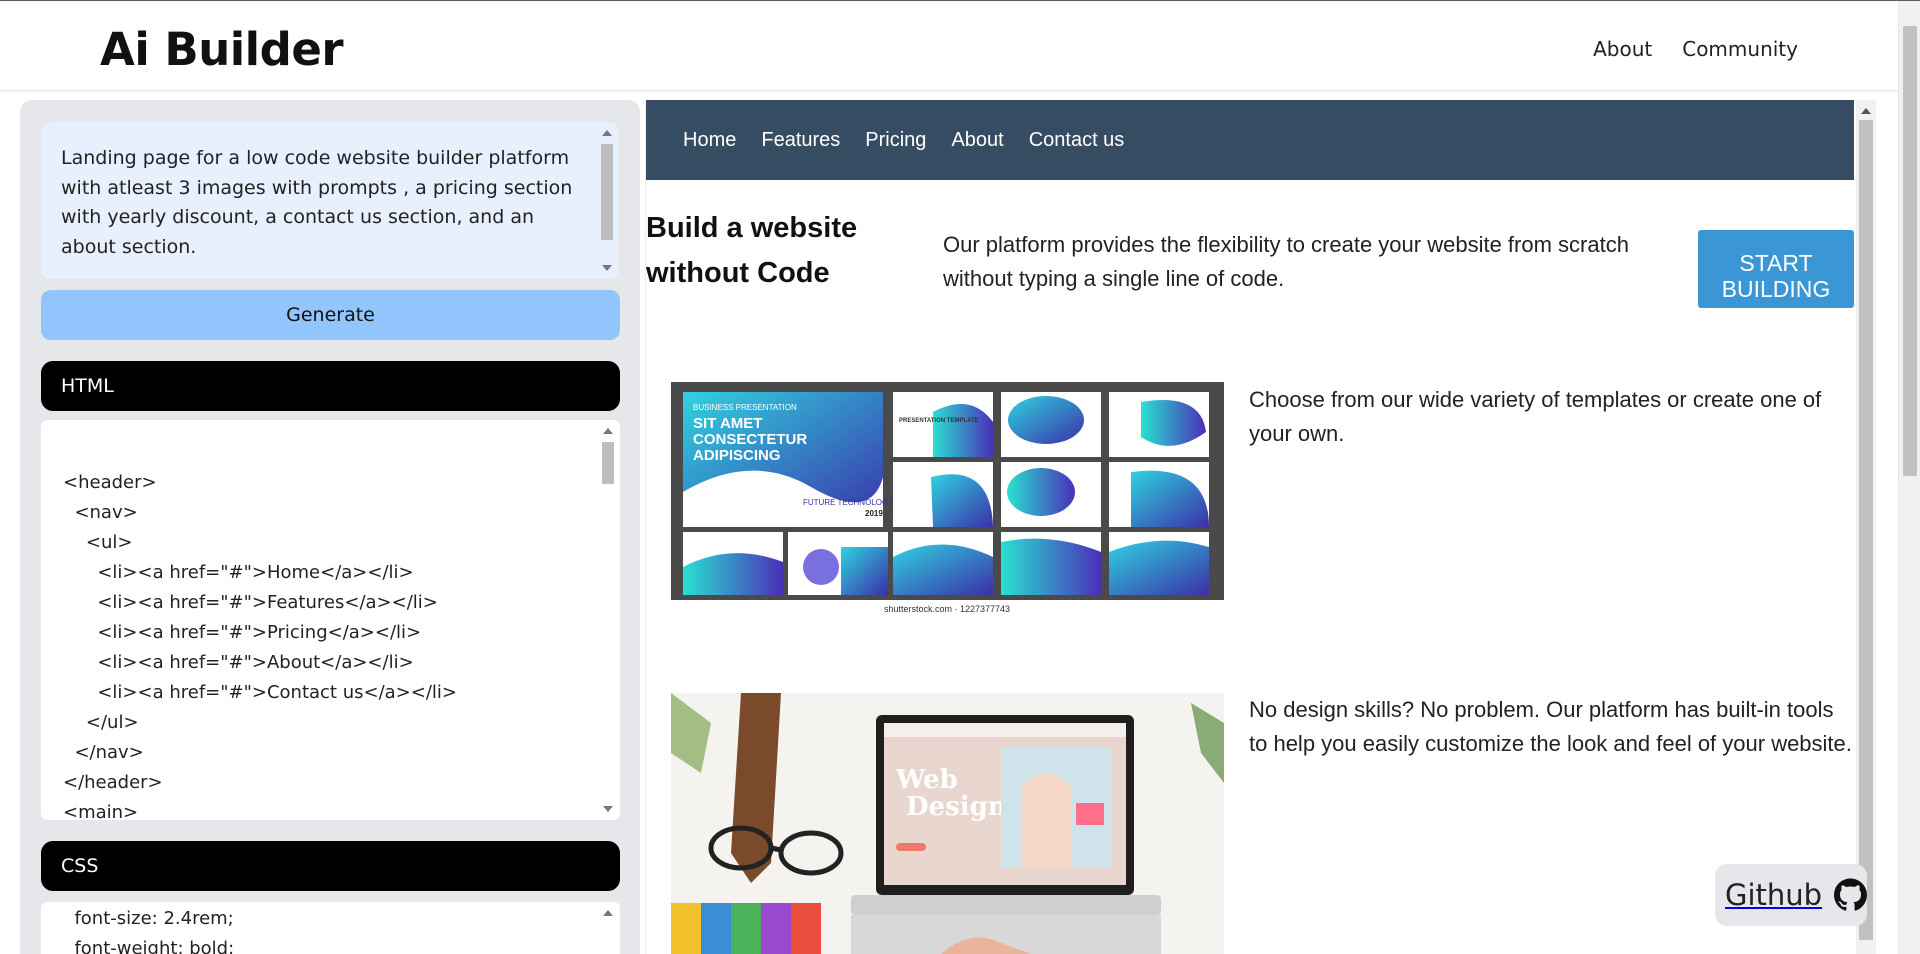 This screenshot has width=1920, height=954. What do you see at coordinates (103, 752) in the screenshot?
I see `code-line: </nav>` at bounding box center [103, 752].